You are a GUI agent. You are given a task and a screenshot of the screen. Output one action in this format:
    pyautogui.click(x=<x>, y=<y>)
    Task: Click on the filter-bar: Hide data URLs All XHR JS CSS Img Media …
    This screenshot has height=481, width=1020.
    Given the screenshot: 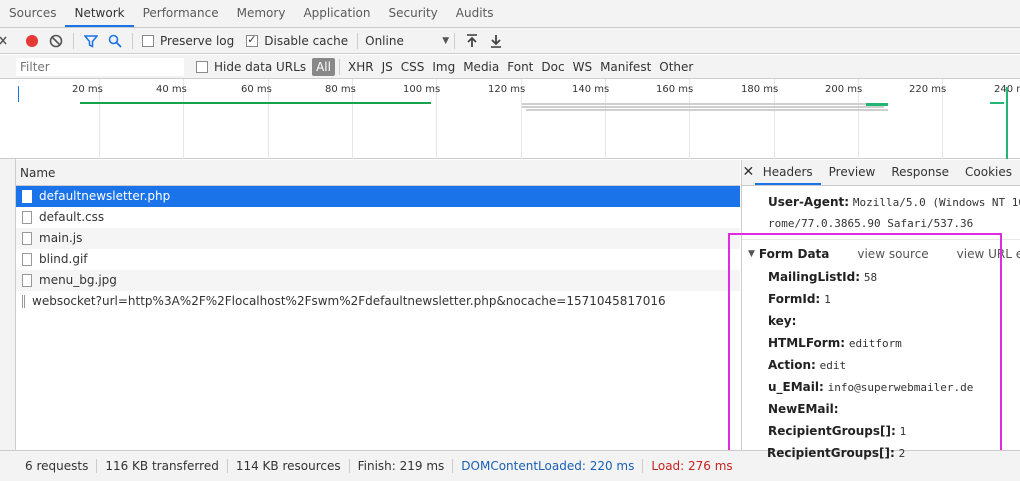 What is the action you would take?
    pyautogui.click(x=510, y=67)
    